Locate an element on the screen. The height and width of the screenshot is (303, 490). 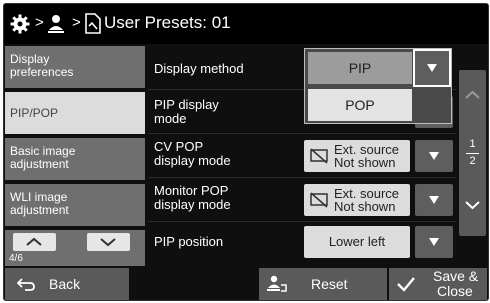
cv-pop-display-mode-field: Ext. source Not shown is located at coordinates (357, 156).